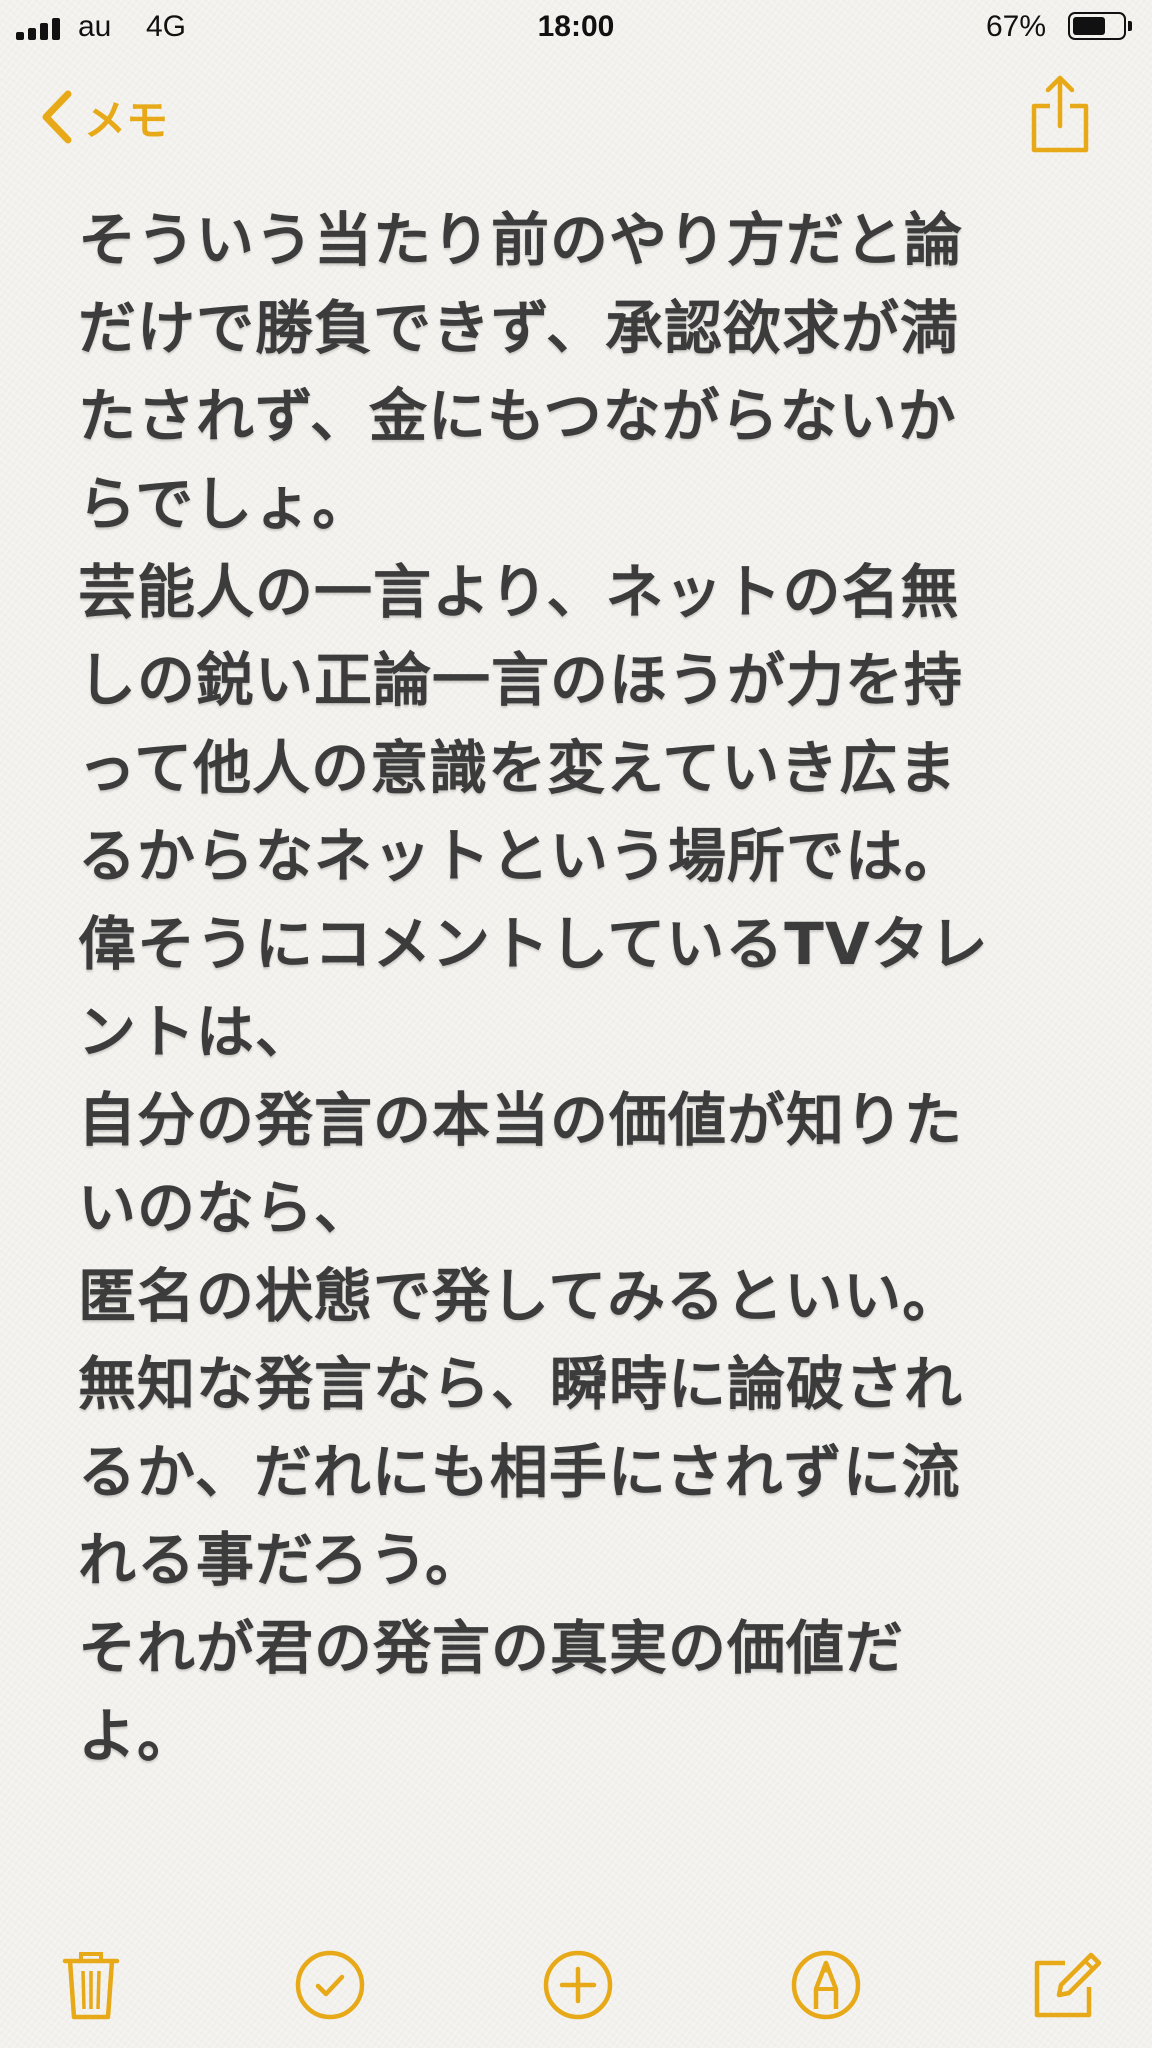 Image resolution: width=1152 pixels, height=2048 pixels. What do you see at coordinates (225, 504) in the screenshot?
I see `note-line: らでしょ。` at bounding box center [225, 504].